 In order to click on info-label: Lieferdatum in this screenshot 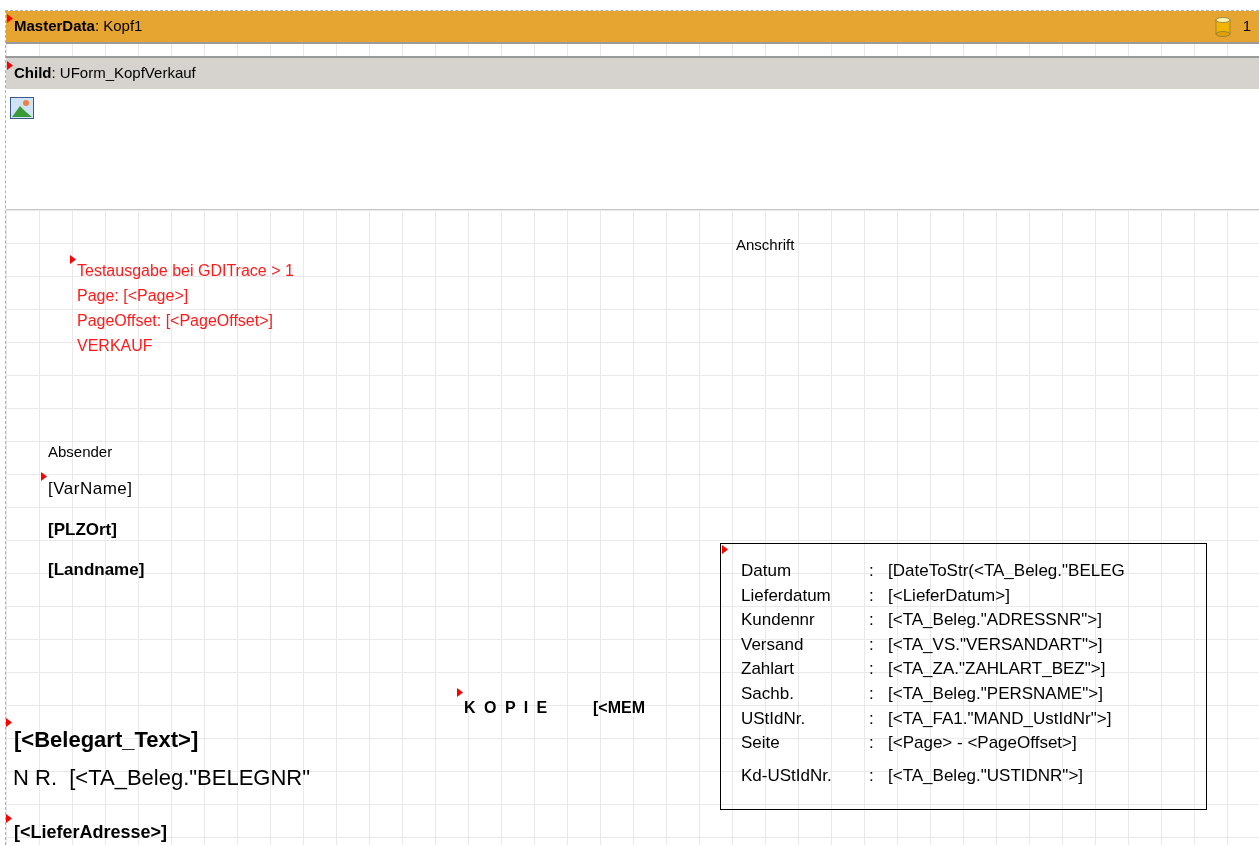, I will do `click(786, 595)`.